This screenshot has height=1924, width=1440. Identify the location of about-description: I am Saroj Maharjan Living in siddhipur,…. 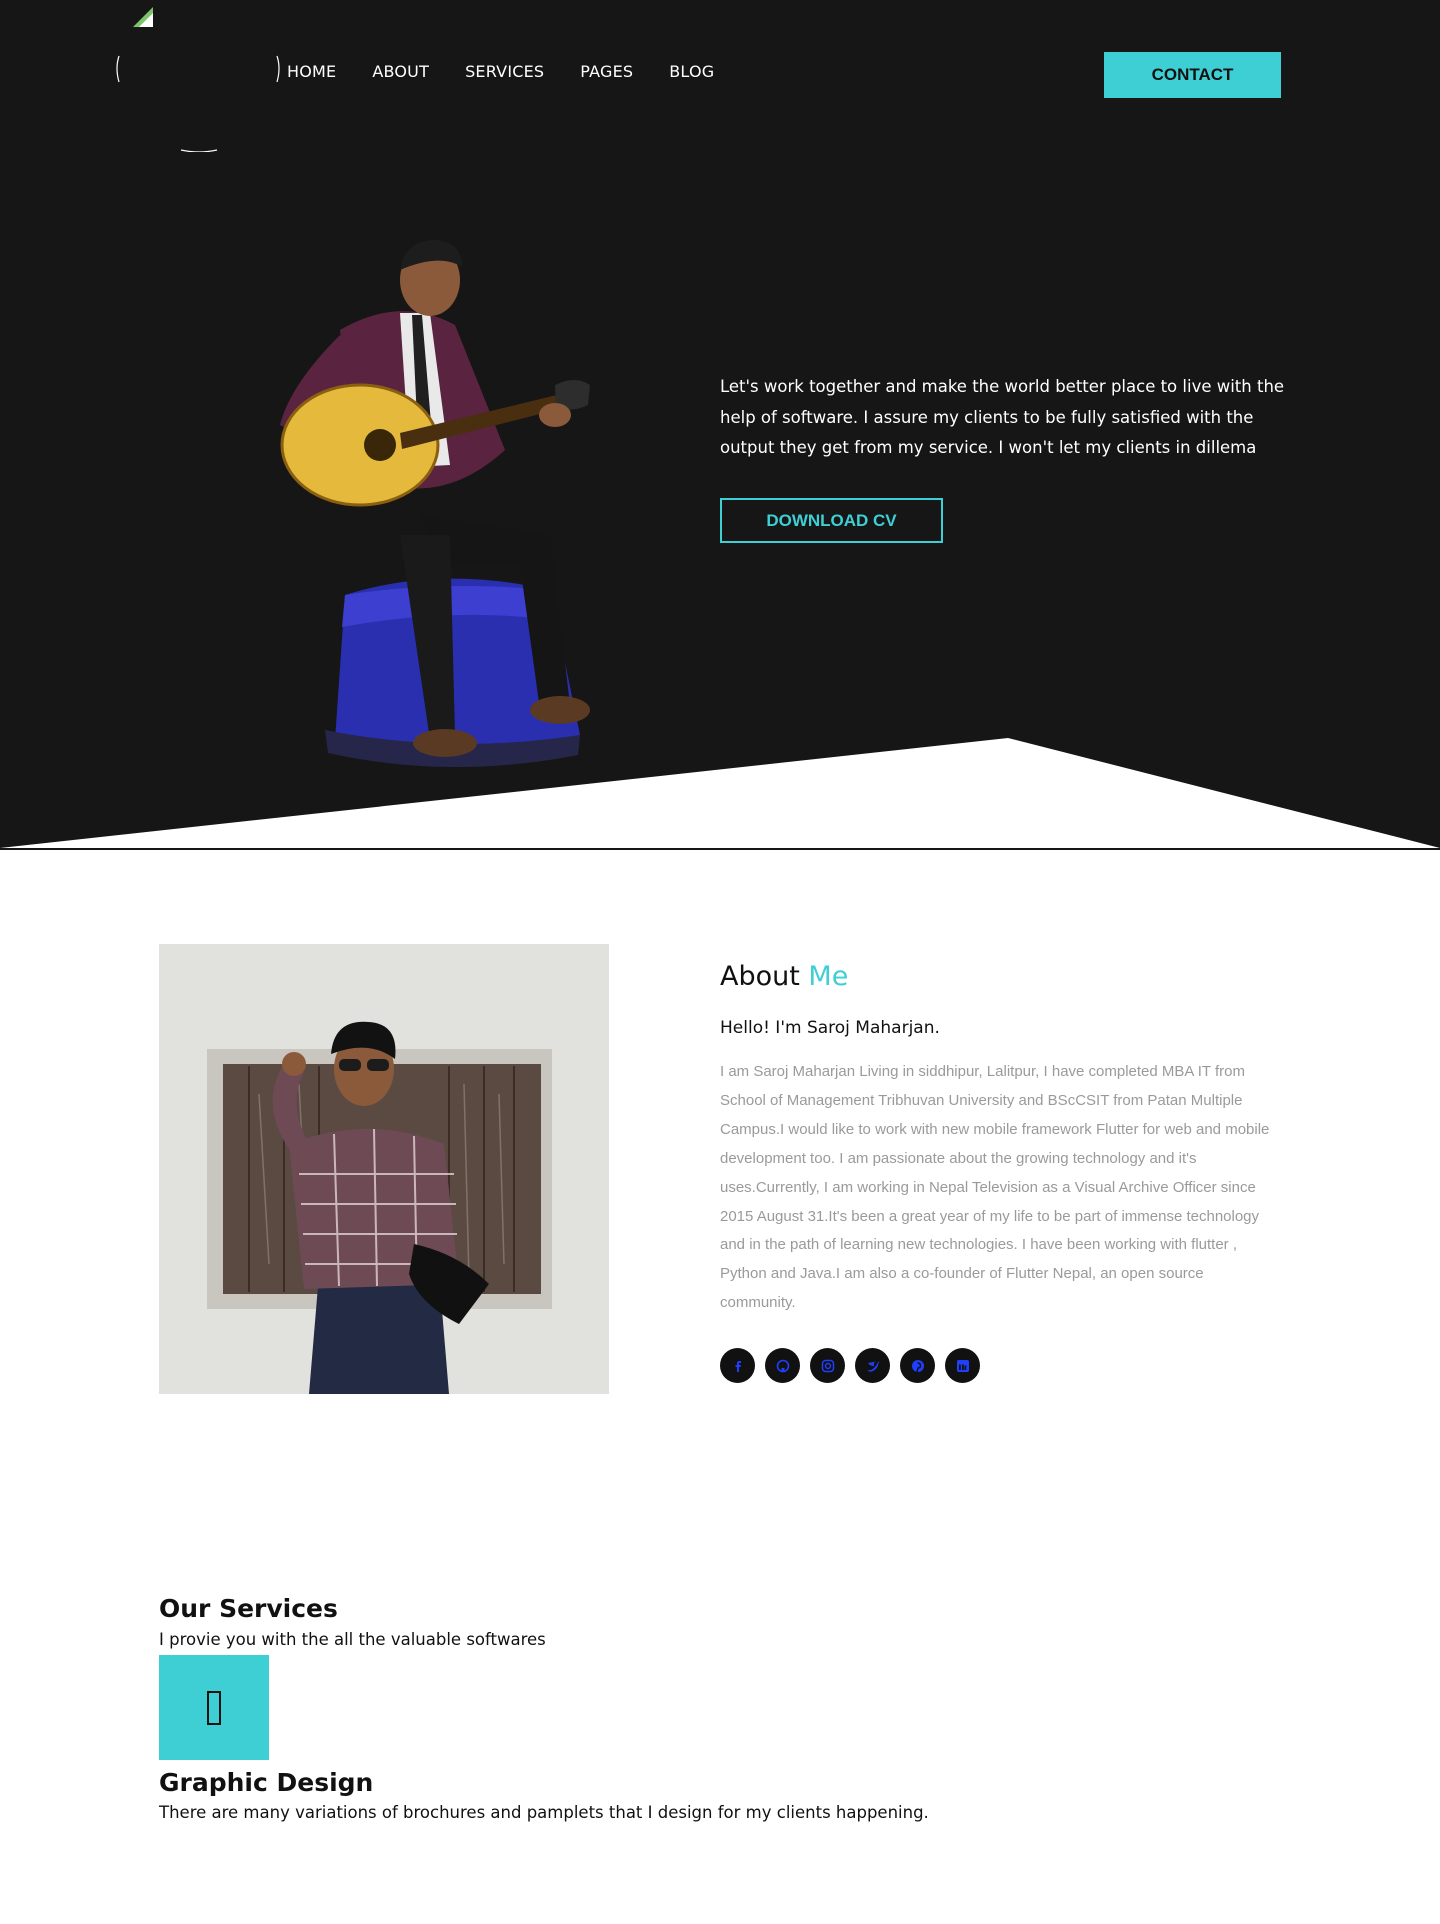
(995, 1187).